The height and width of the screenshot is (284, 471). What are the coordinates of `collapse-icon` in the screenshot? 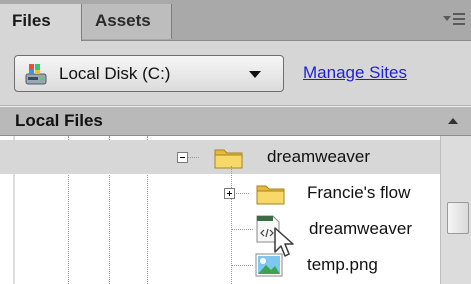 It's located at (182, 157).